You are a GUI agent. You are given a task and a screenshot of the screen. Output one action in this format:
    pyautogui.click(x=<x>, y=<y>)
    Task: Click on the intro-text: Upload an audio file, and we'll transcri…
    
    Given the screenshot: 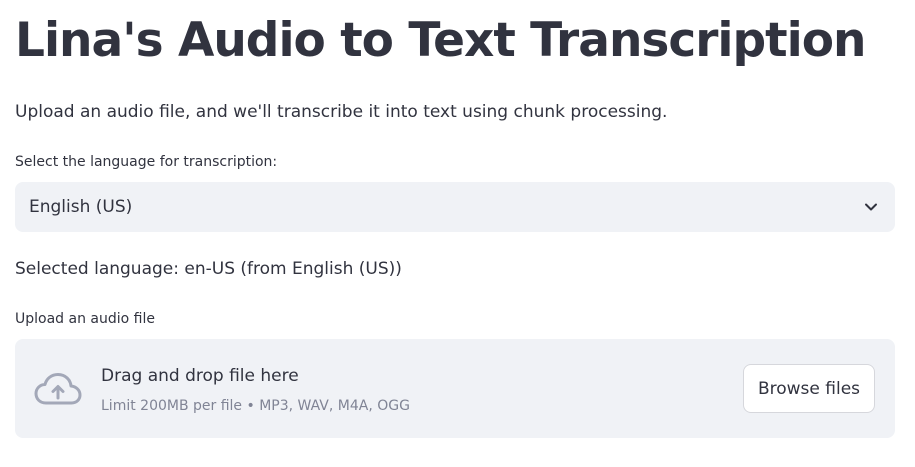 What is the action you would take?
    pyautogui.click(x=341, y=112)
    